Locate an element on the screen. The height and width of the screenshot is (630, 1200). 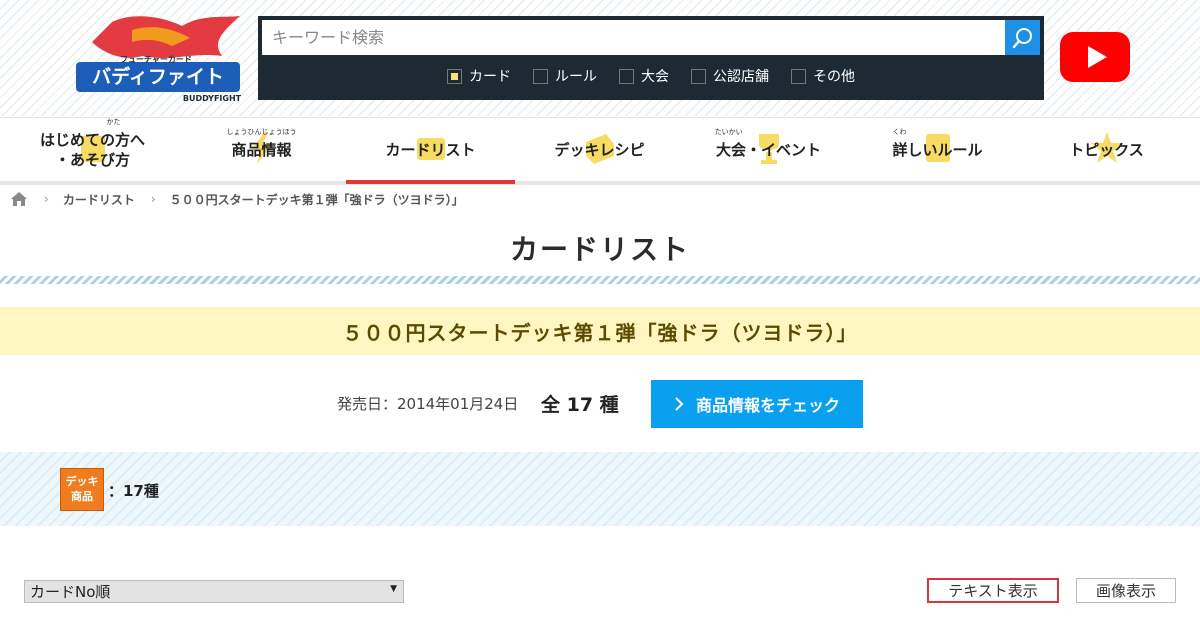
nav-beginners: かた はじめての方へ ・あそび方 is located at coordinates (92, 150).